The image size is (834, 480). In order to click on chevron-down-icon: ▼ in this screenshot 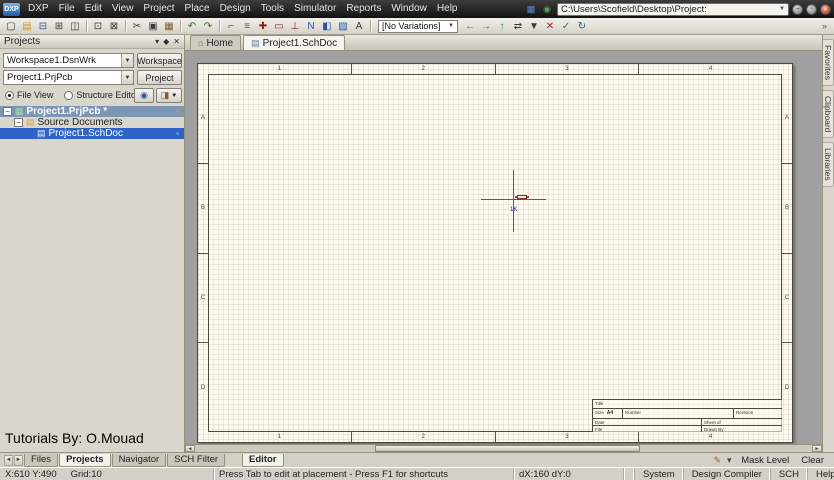, I will do `click(782, 9)`.